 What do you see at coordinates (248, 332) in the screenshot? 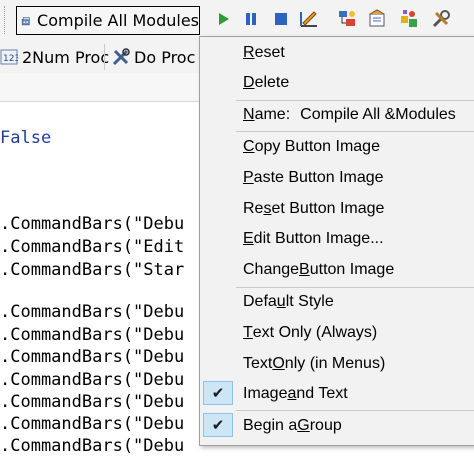
I see `menu-accelerator: T` at bounding box center [248, 332].